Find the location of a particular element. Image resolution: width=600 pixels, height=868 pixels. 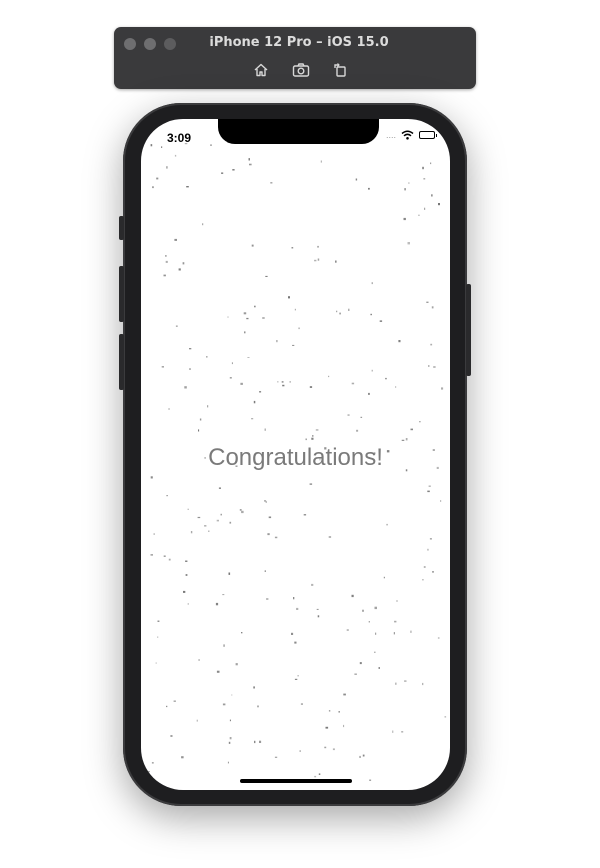

home-indicator is located at coordinates (296, 781).